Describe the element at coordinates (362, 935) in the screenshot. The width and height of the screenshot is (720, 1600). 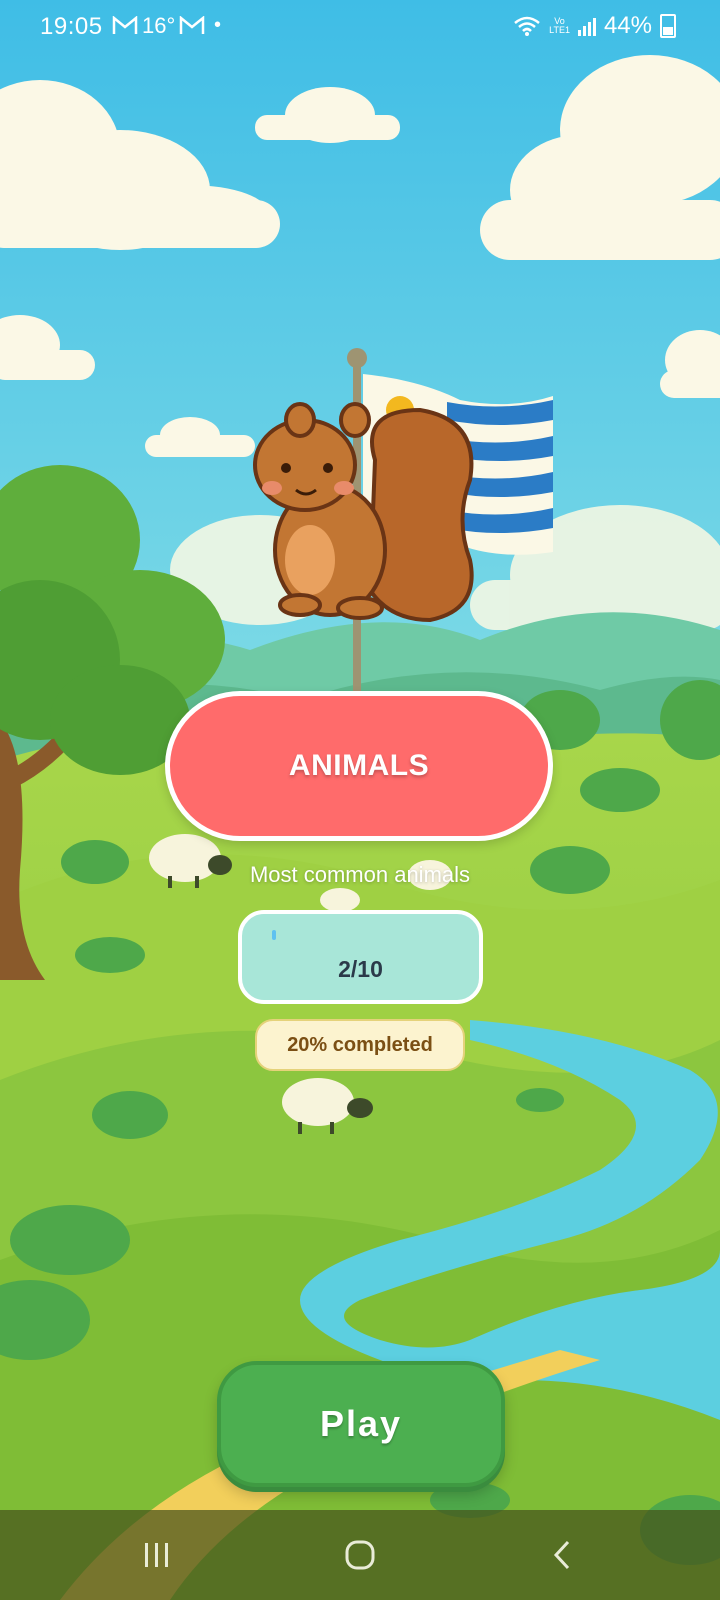
I see `progress-bar` at that location.